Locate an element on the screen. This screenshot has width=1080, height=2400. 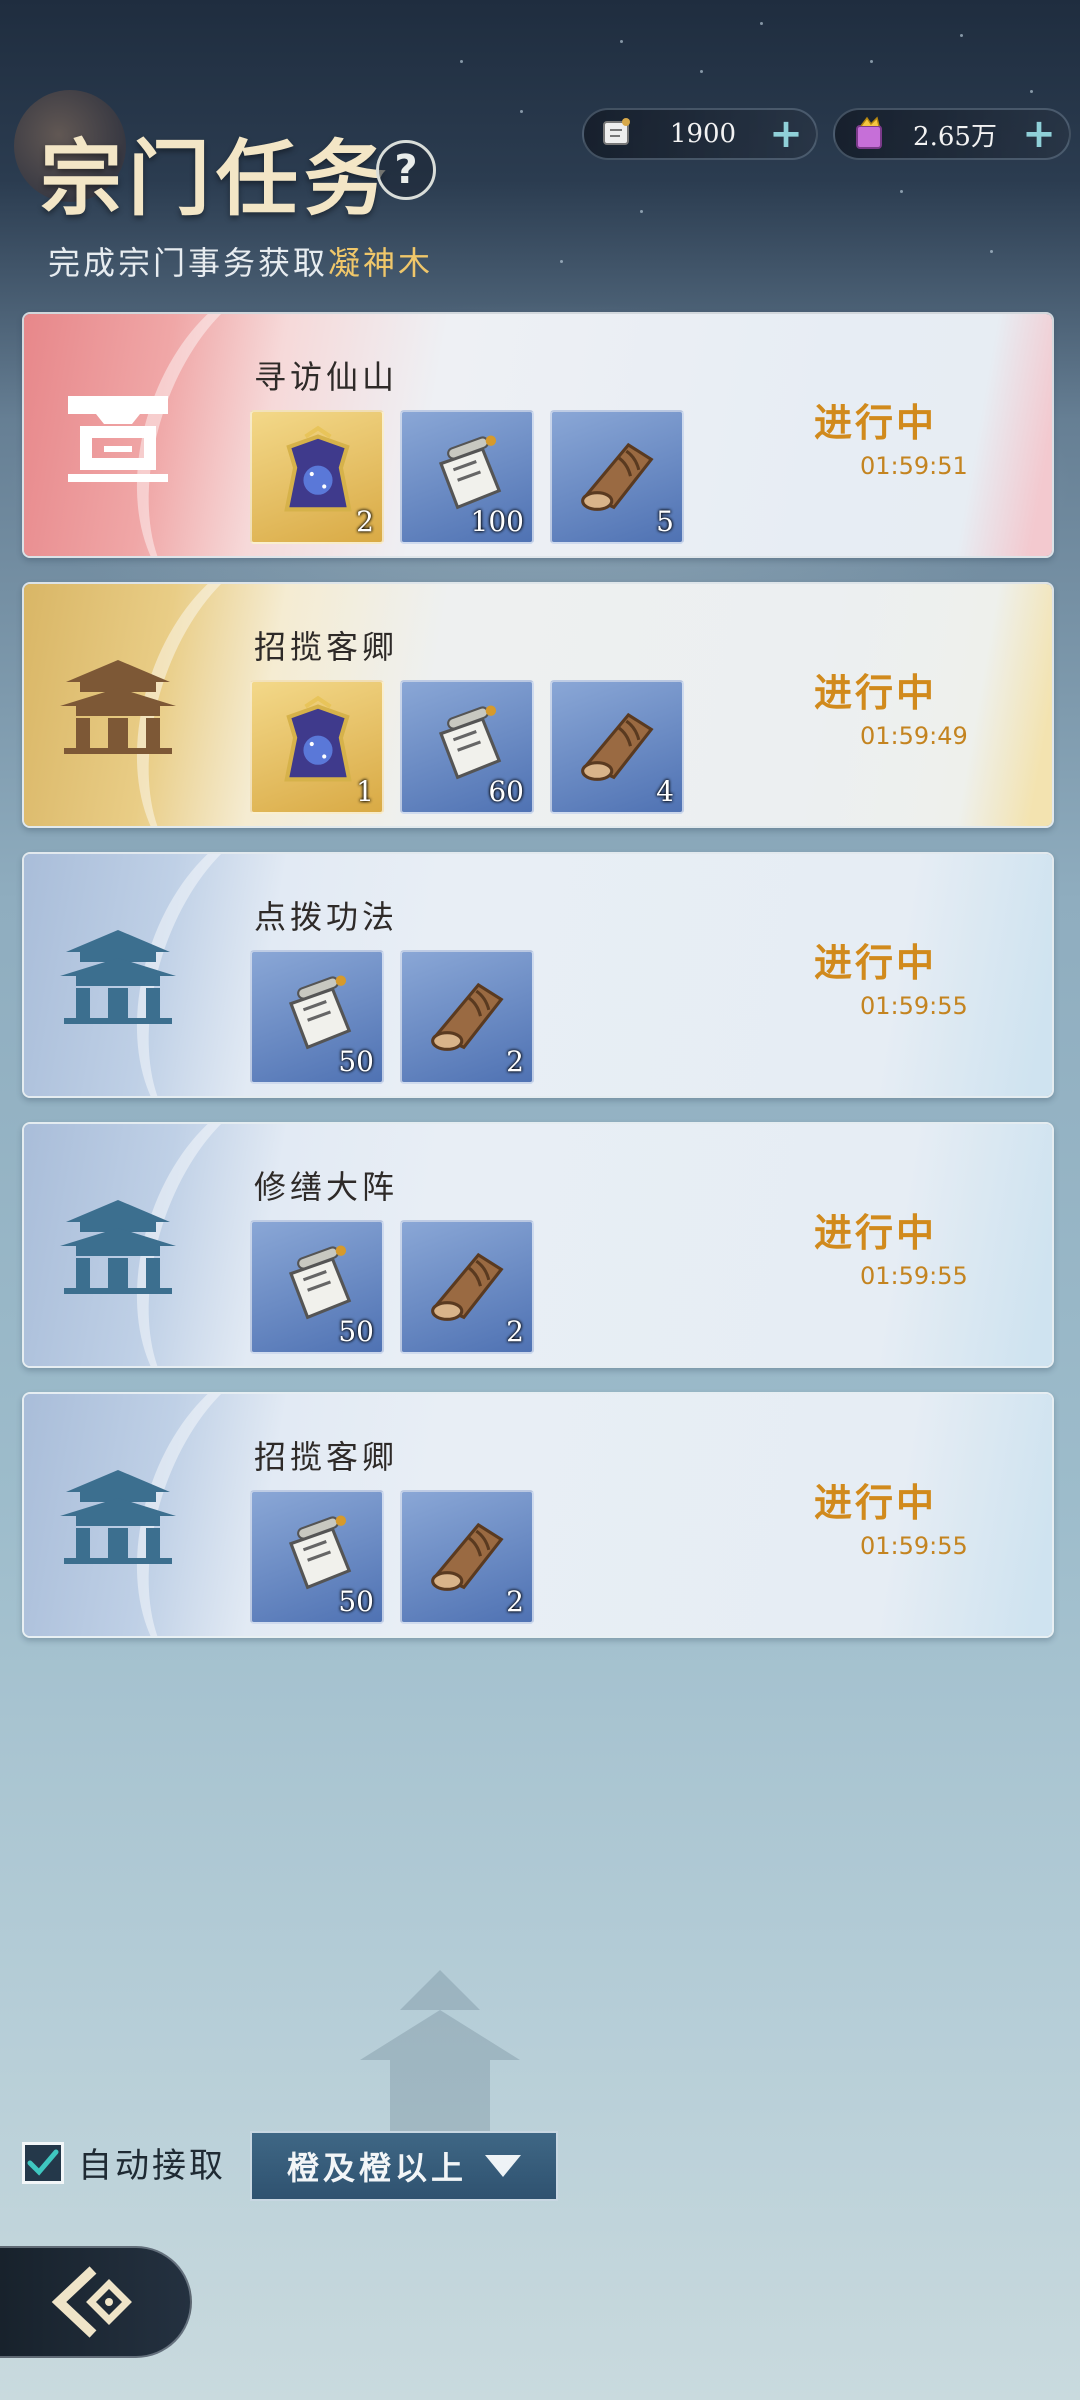
resource-gem: 2.65万 + is located at coordinates (952, 134).